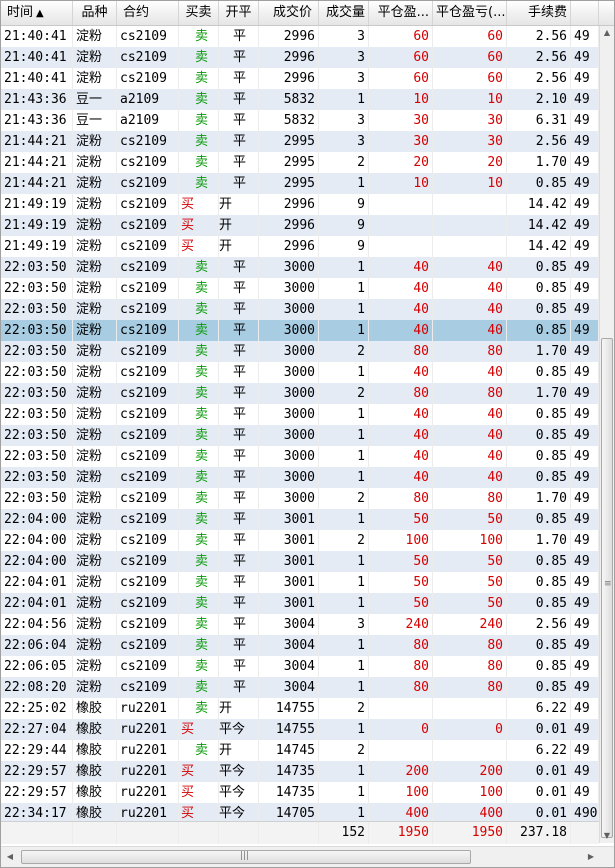 The image size is (615, 868). Describe the element at coordinates (585, 13) in the screenshot. I see `column-header-extra` at that location.